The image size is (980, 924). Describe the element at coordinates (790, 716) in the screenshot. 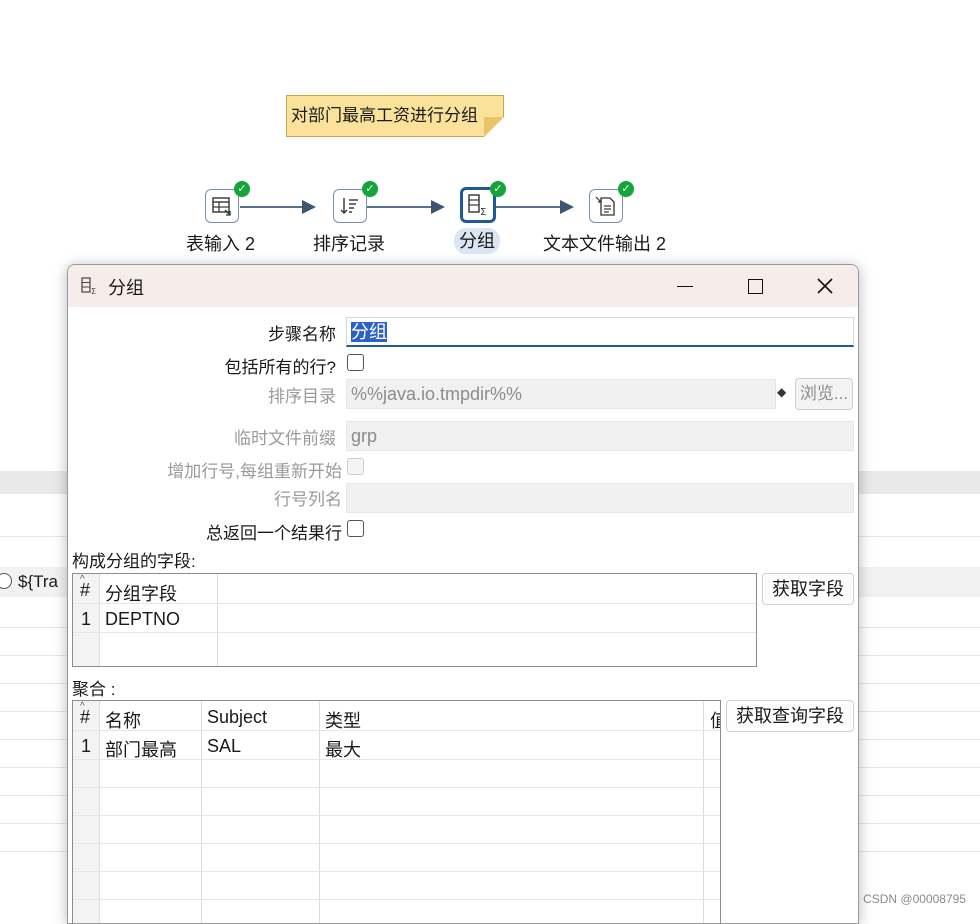

I see `get-lookup-fields-button: 获取查询字段` at that location.